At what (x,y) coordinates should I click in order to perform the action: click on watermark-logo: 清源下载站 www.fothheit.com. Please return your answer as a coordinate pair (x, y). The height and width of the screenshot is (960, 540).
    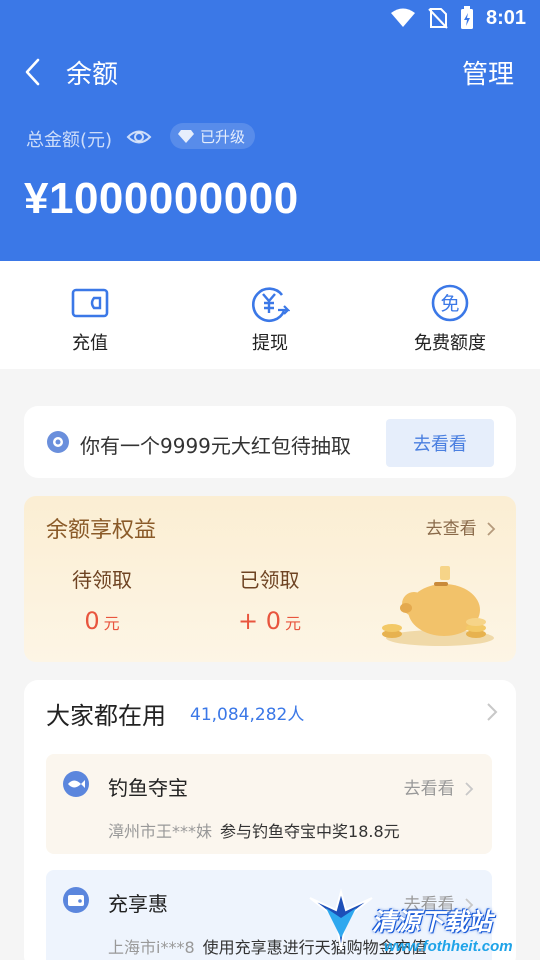
    Looking at the image, I should click on (421, 922).